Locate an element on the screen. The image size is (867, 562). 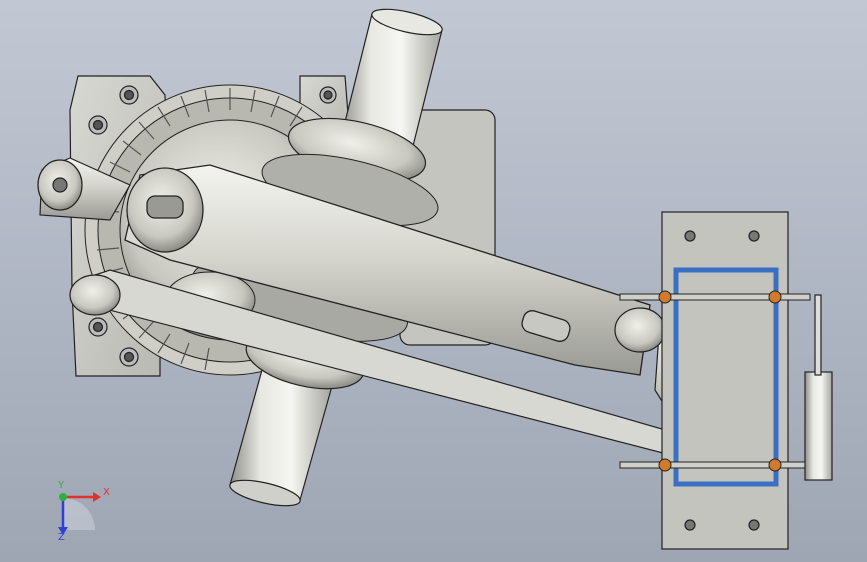
coordinate-triad is located at coordinates (79, 513).